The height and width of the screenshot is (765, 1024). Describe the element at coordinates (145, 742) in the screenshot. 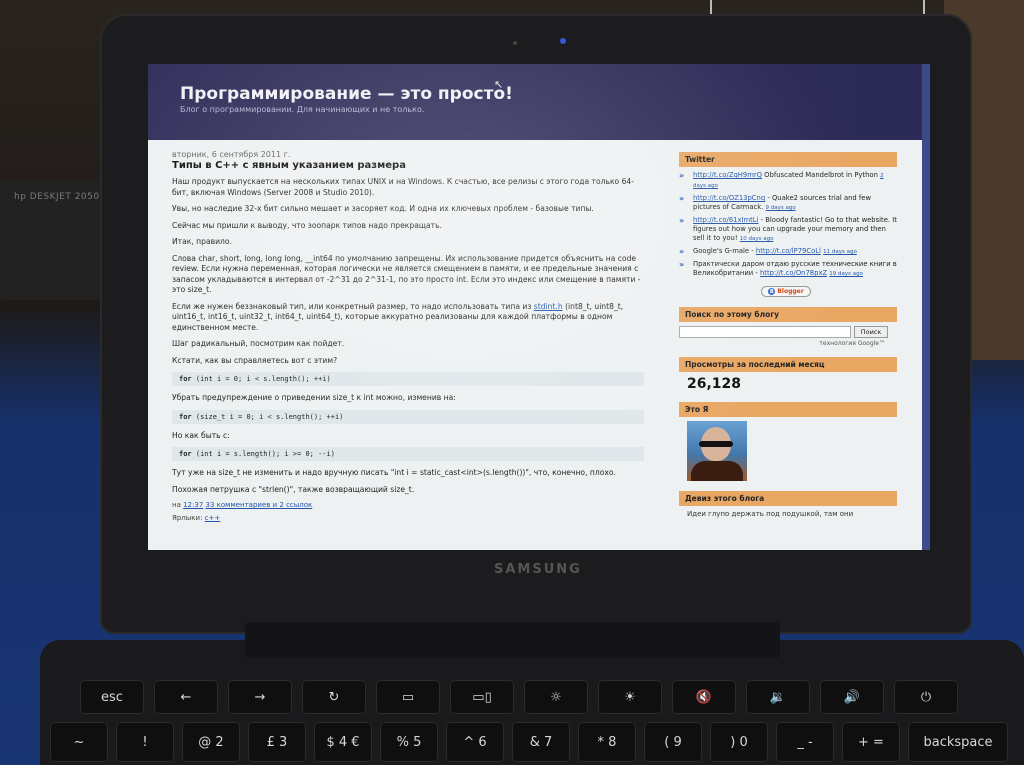

I see `keyboard-key: !` at that location.